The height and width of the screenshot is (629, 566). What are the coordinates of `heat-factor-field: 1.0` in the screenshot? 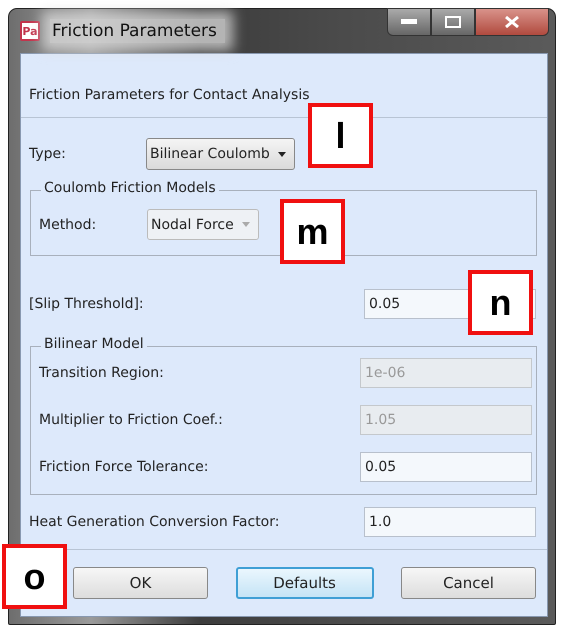 It's located at (450, 522).